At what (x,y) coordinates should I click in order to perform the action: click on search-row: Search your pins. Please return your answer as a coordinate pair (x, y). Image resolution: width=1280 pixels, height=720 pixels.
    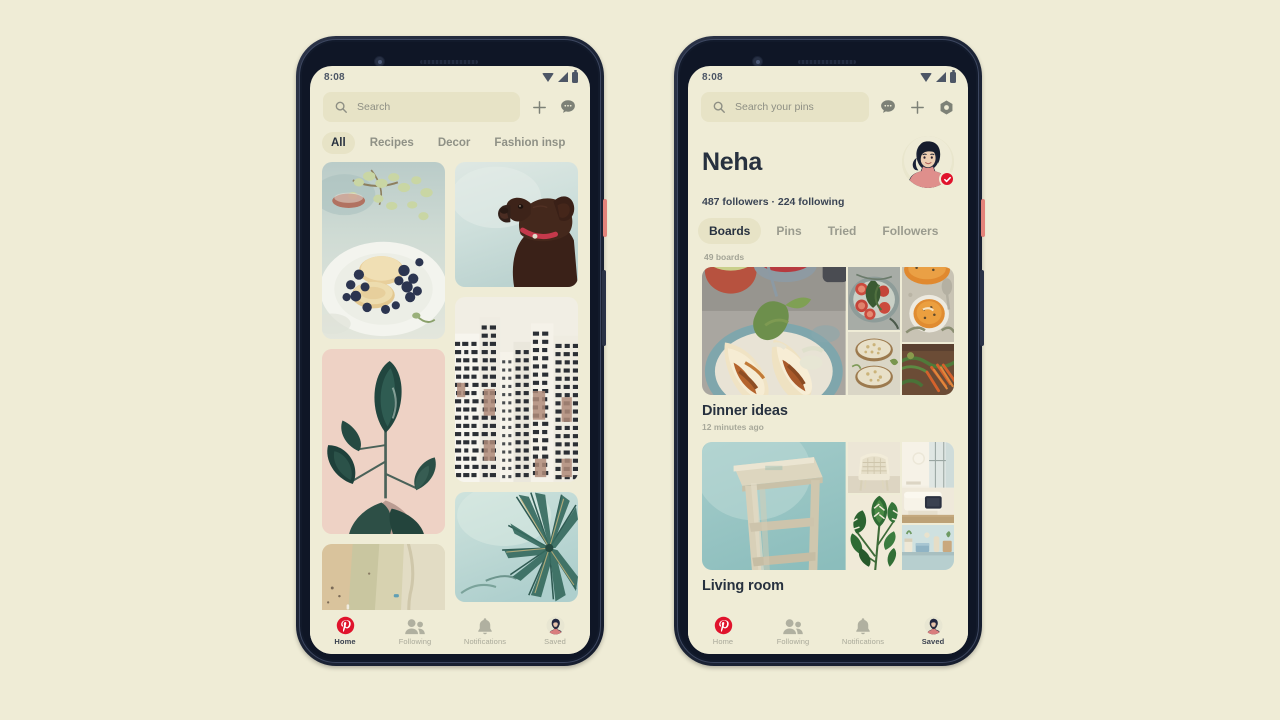
    Looking at the image, I should click on (828, 109).